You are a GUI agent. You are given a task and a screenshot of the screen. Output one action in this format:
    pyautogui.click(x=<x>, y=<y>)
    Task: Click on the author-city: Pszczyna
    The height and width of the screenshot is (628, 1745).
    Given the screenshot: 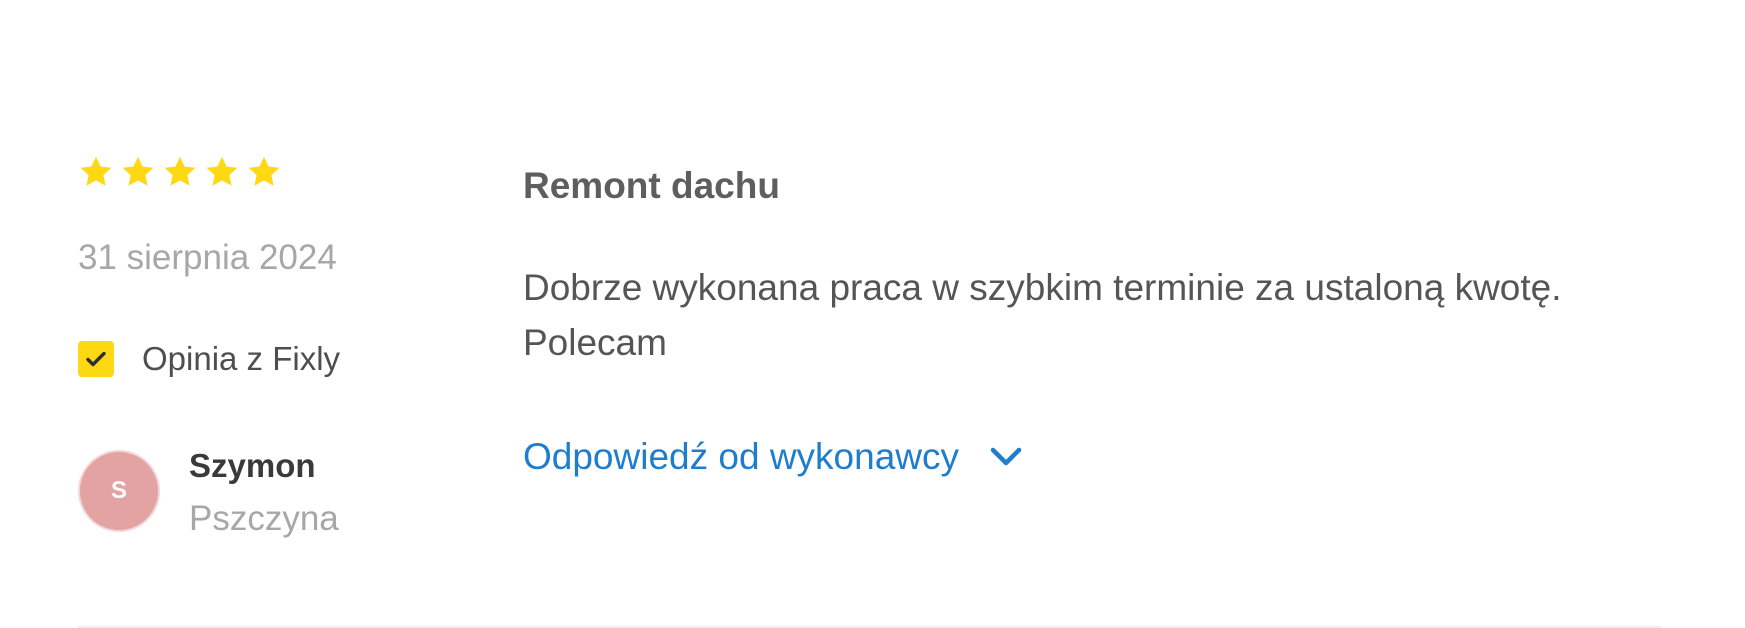 What is the action you would take?
    pyautogui.click(x=264, y=518)
    